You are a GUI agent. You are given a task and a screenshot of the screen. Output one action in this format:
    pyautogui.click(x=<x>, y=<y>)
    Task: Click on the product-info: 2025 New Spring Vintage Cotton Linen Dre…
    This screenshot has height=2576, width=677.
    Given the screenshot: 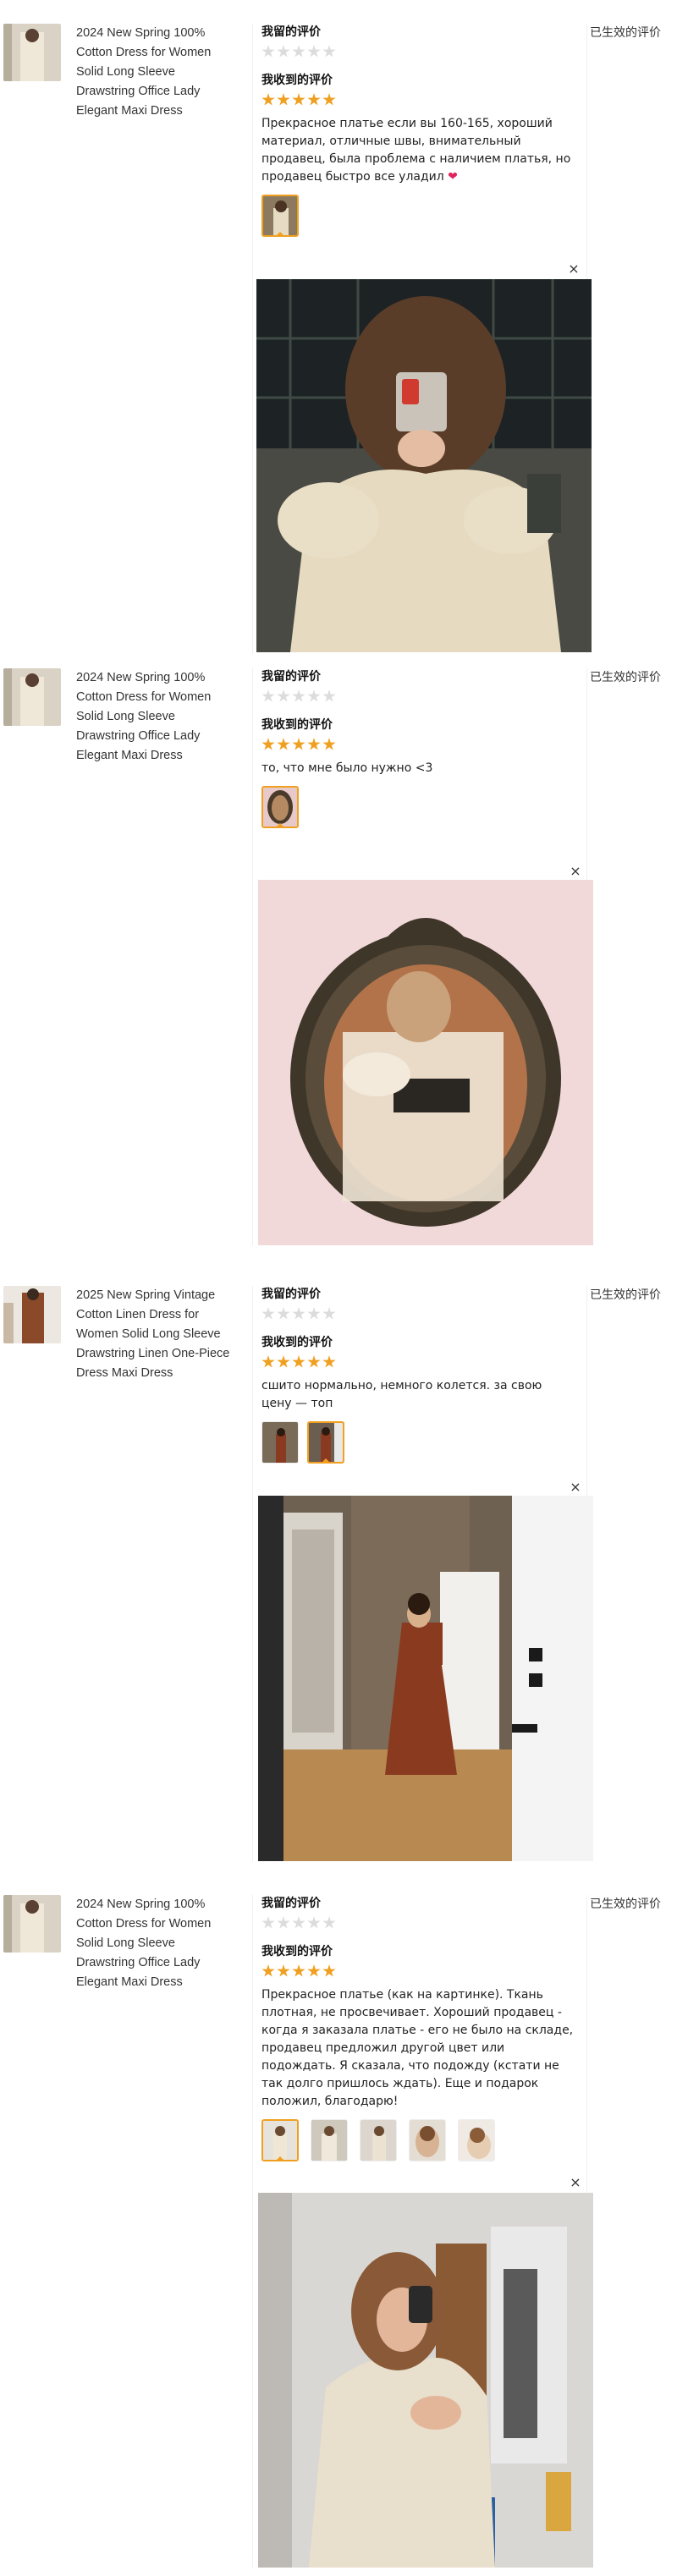 What is the action you would take?
    pyautogui.click(x=122, y=1334)
    